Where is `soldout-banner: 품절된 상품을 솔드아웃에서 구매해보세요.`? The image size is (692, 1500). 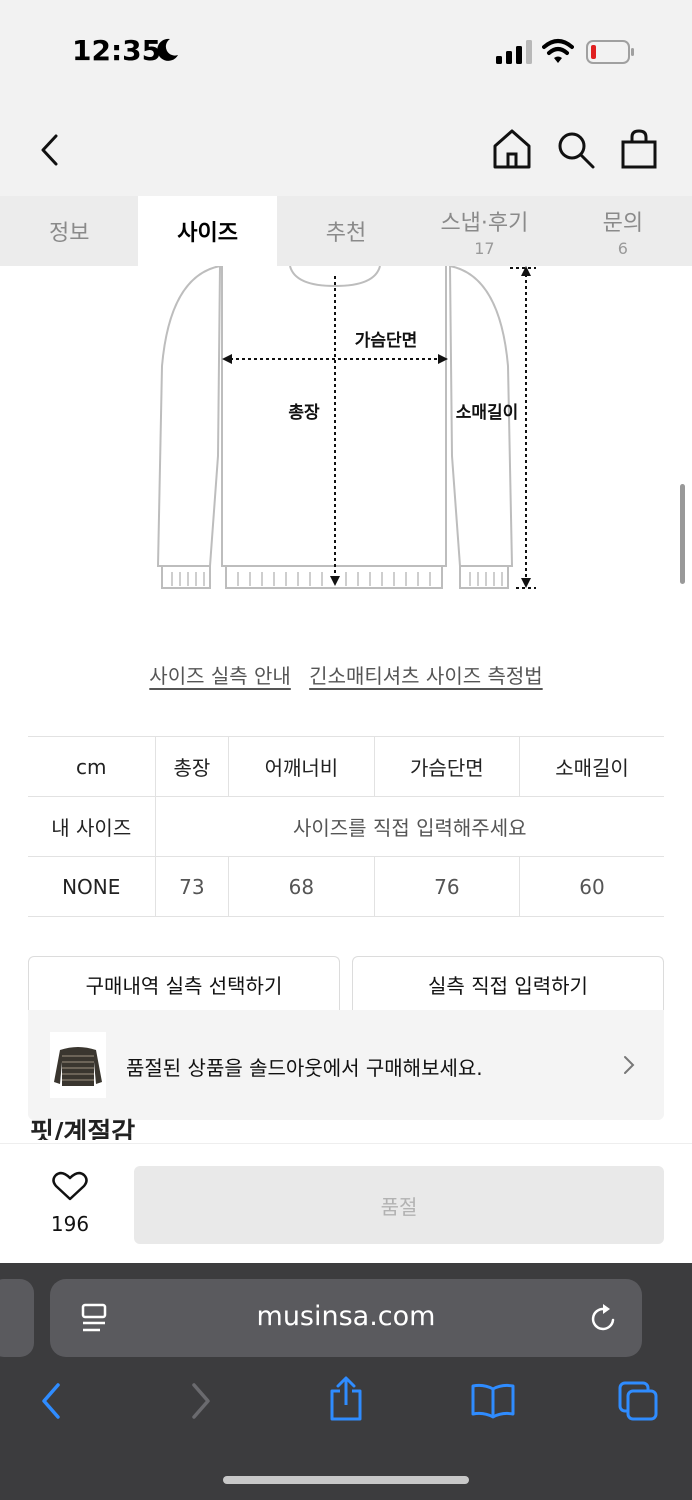
soldout-banner: 품절된 상품을 솔드아웃에서 구매해보세요. is located at coordinates (346, 1065).